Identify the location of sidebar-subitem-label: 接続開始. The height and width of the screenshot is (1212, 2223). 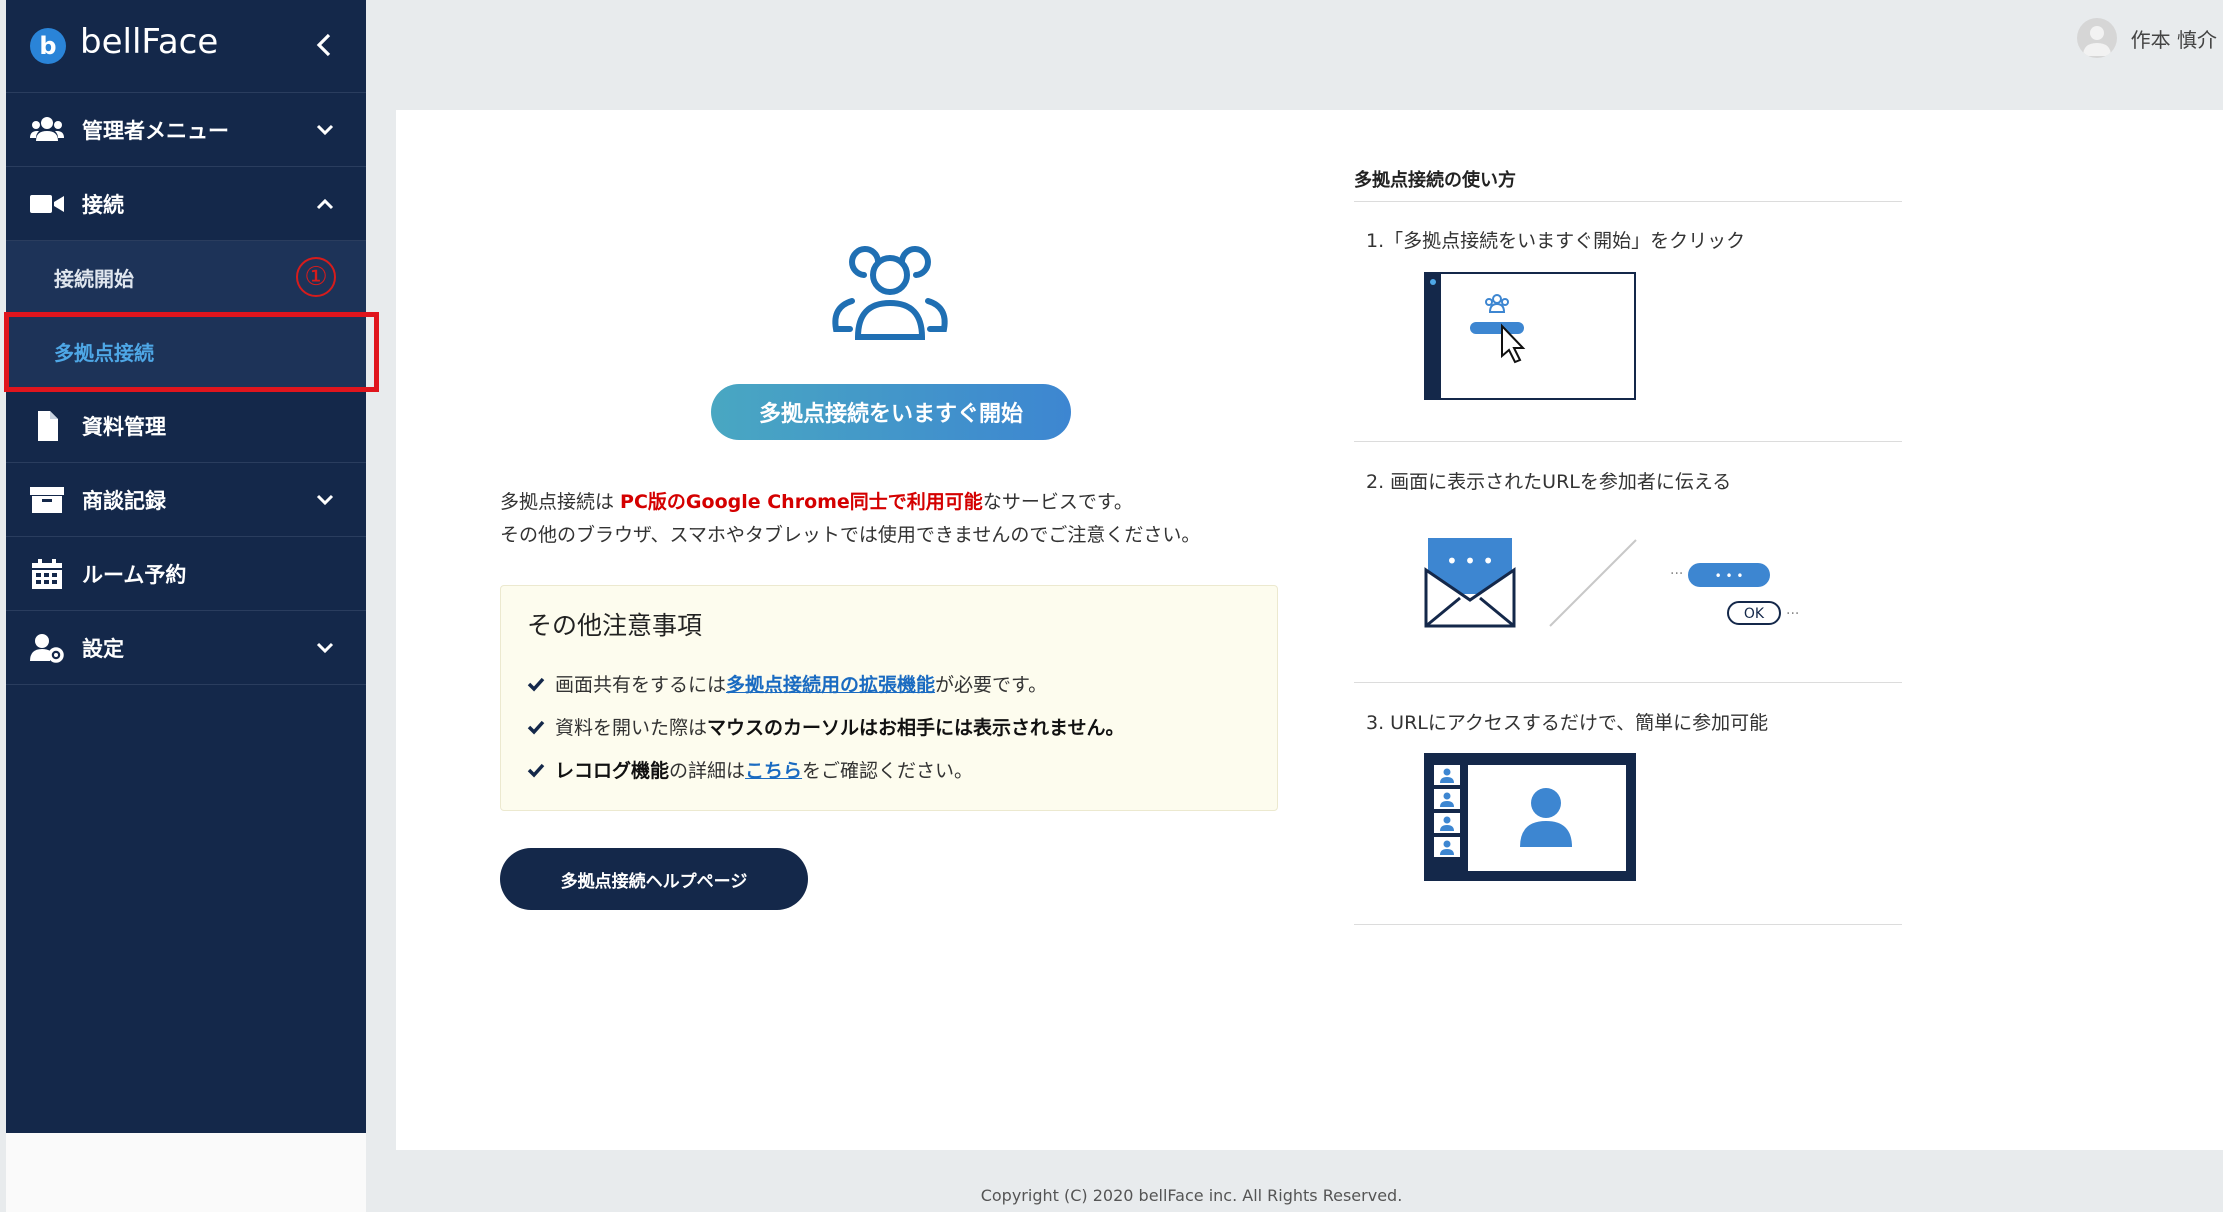
(94, 279).